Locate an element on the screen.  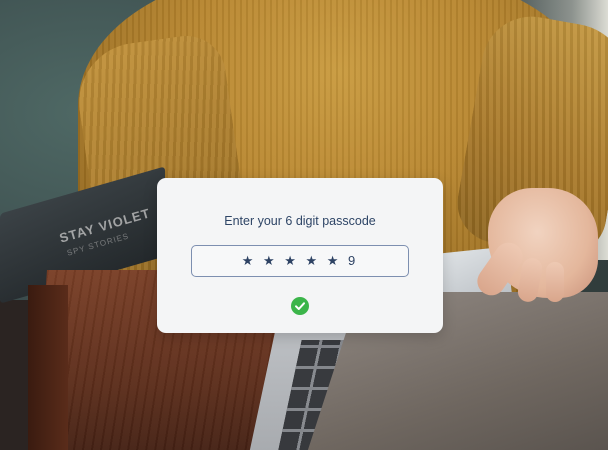
table-edge is located at coordinates (48, 367).